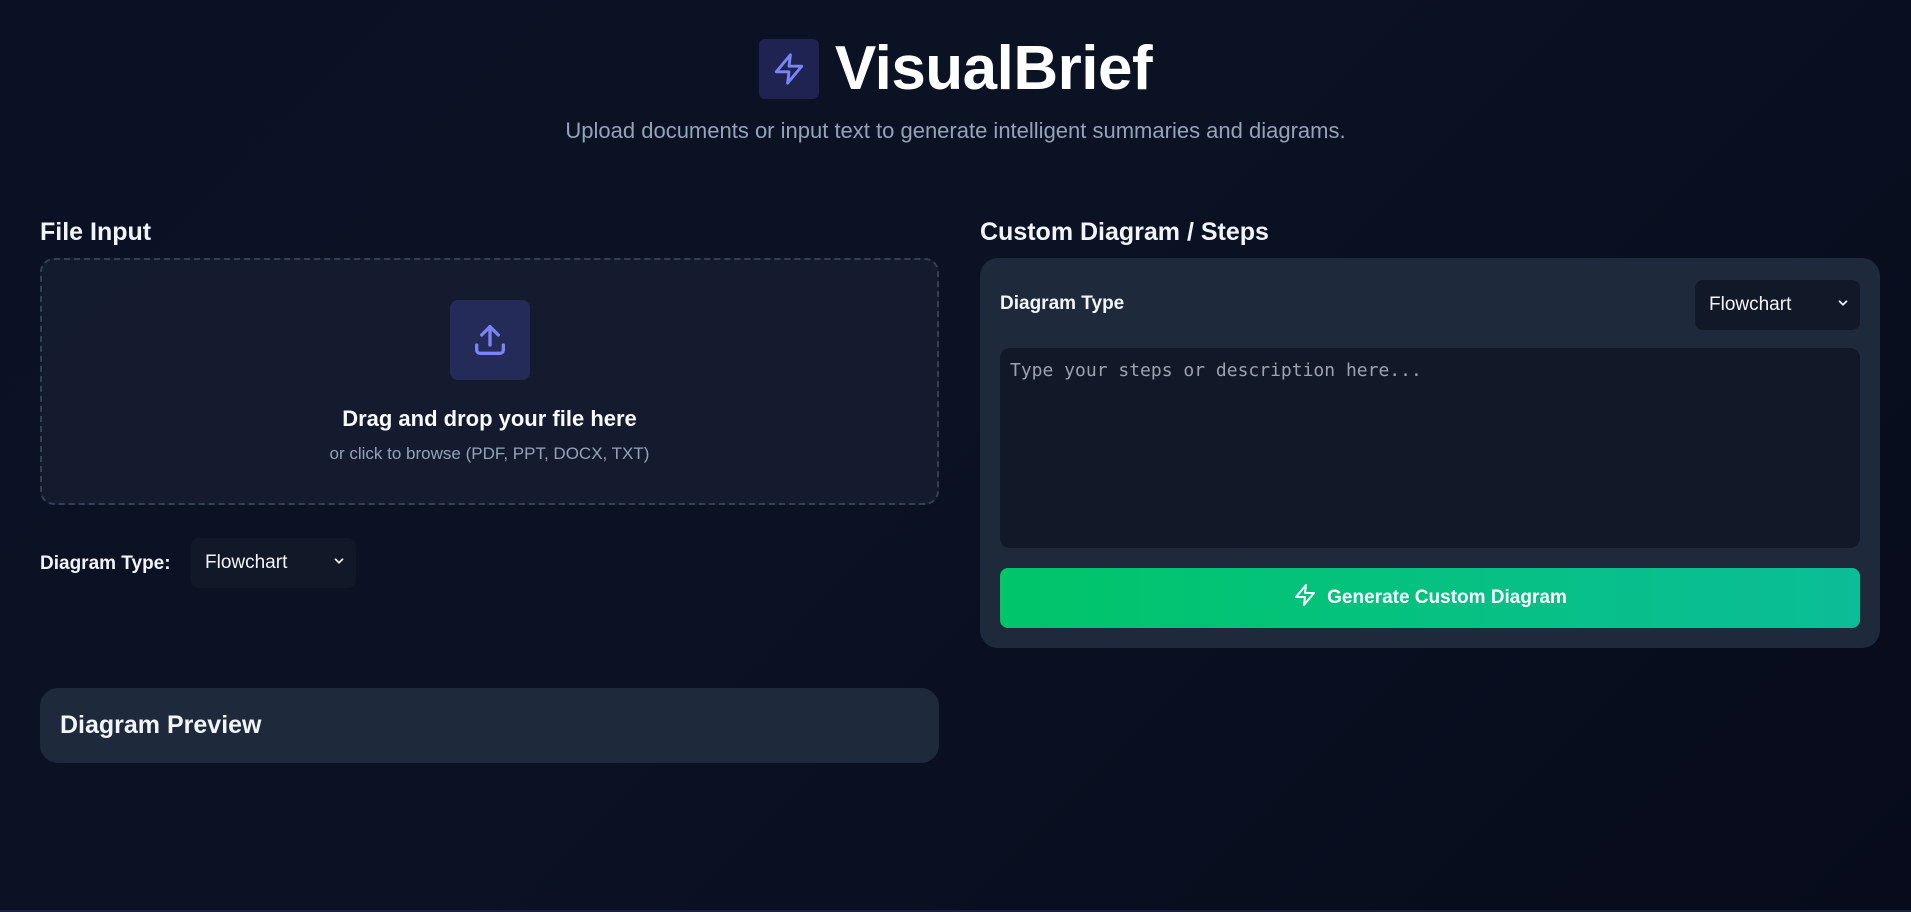 The height and width of the screenshot is (912, 1911). What do you see at coordinates (1750, 304) in the screenshot?
I see `custom-diagram-type-value: Flowchart` at bounding box center [1750, 304].